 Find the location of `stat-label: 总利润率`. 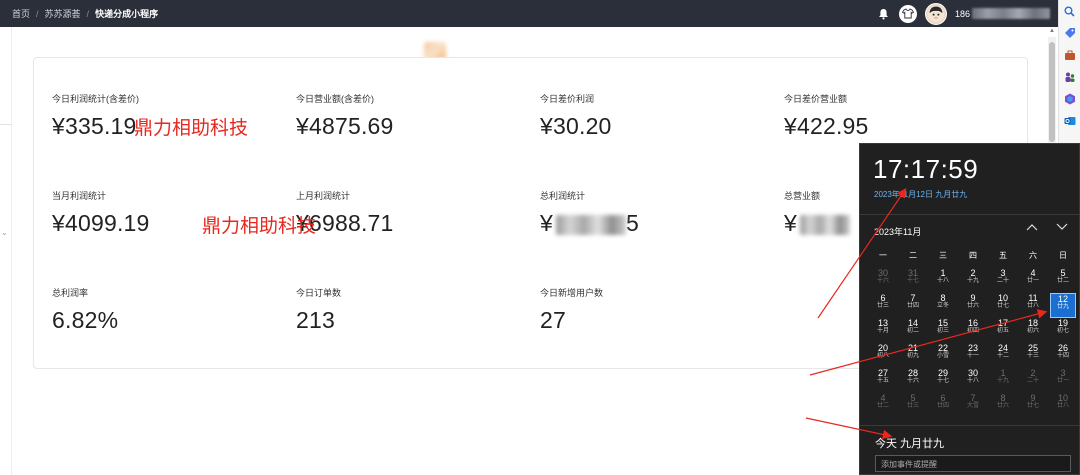

stat-label: 总利润率 is located at coordinates (70, 293).